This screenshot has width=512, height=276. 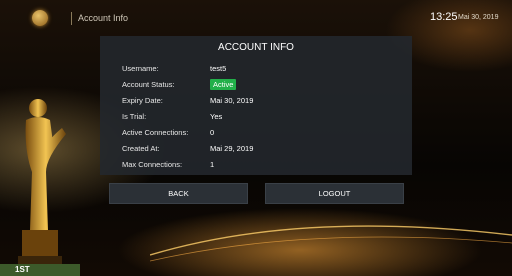 I want to click on row-label: Max Connections:, so click(x=152, y=164).